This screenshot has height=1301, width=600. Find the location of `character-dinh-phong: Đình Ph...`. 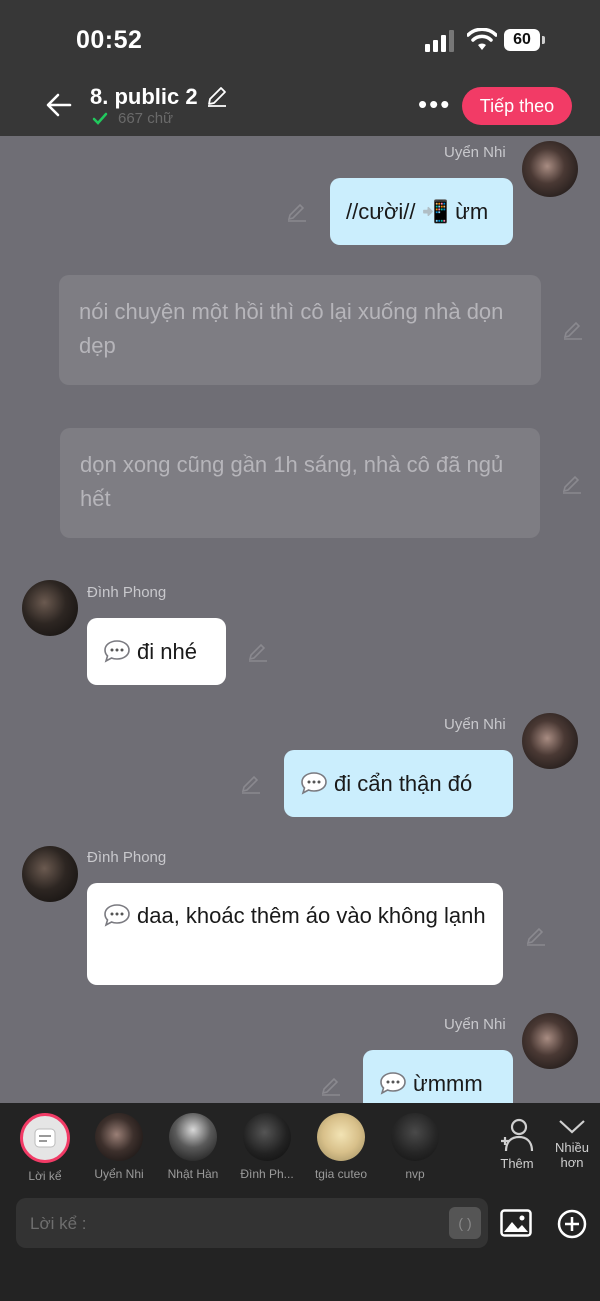

character-dinh-phong: Đình Ph... is located at coordinates (267, 1147).